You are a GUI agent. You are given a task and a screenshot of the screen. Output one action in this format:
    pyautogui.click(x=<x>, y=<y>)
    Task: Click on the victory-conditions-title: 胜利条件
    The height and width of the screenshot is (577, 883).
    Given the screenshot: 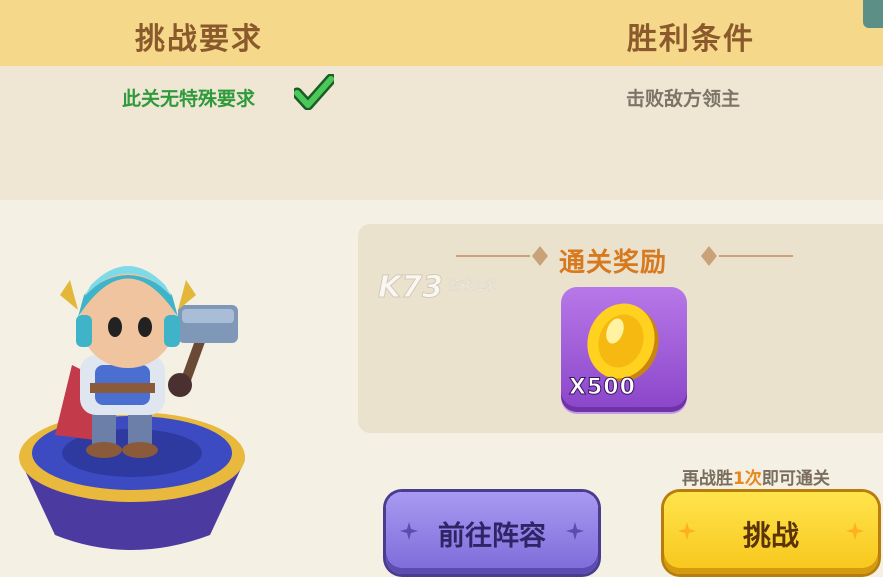 What is the action you would take?
    pyautogui.click(x=691, y=39)
    